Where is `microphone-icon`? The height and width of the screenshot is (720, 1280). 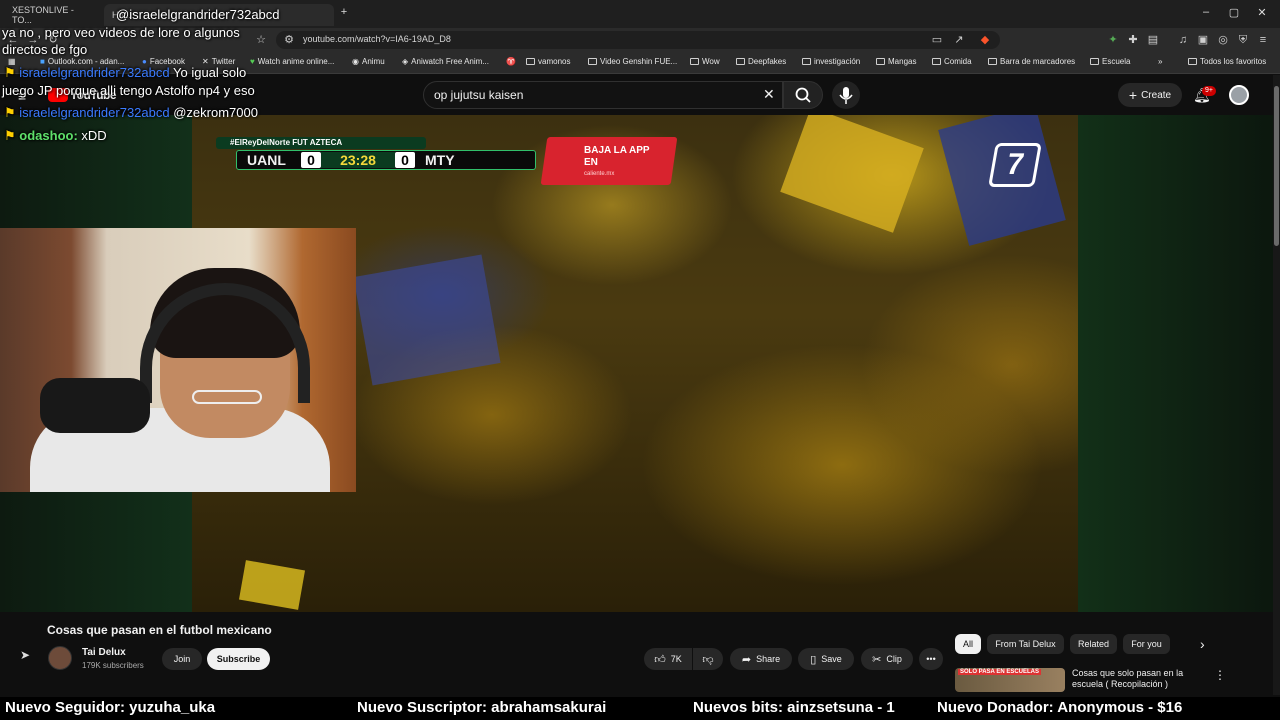
microphone-icon is located at coordinates (846, 95).